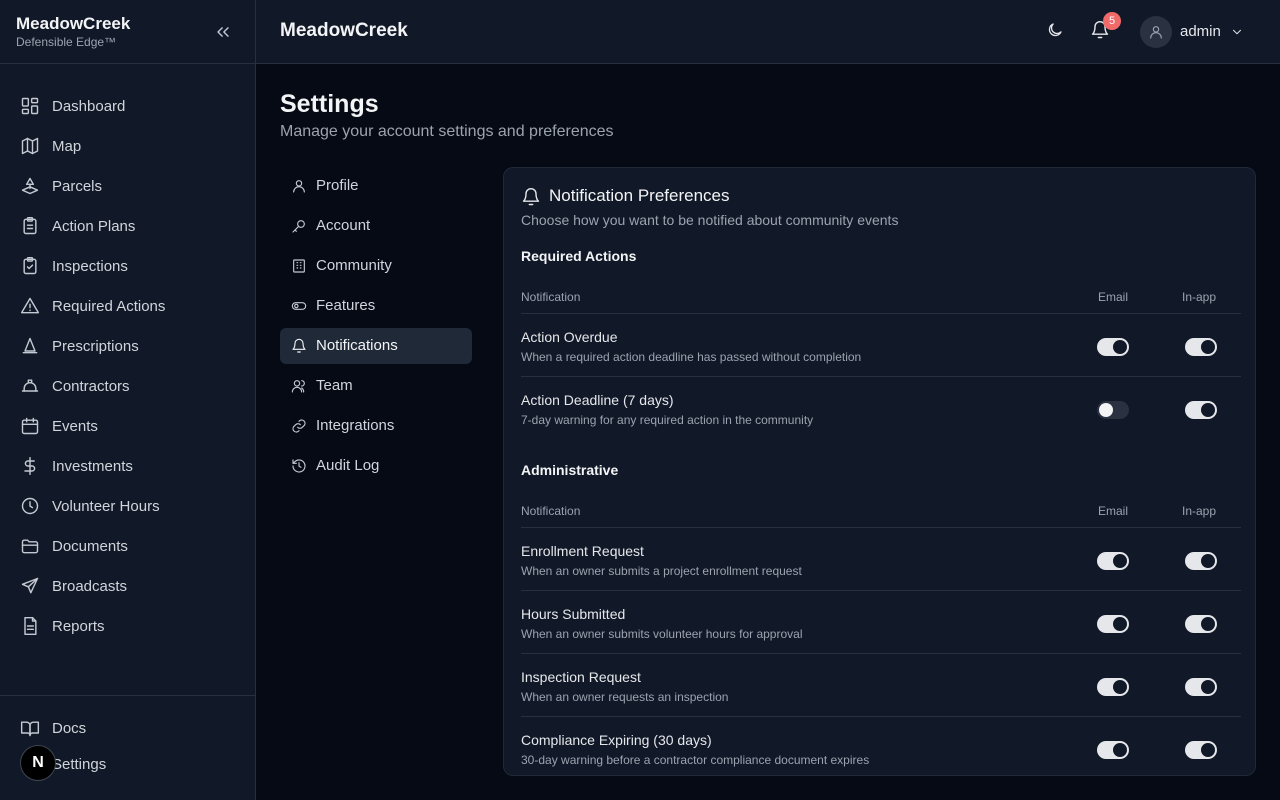  What do you see at coordinates (337, 185) in the screenshot?
I see `settings-tab-label: Profile` at bounding box center [337, 185].